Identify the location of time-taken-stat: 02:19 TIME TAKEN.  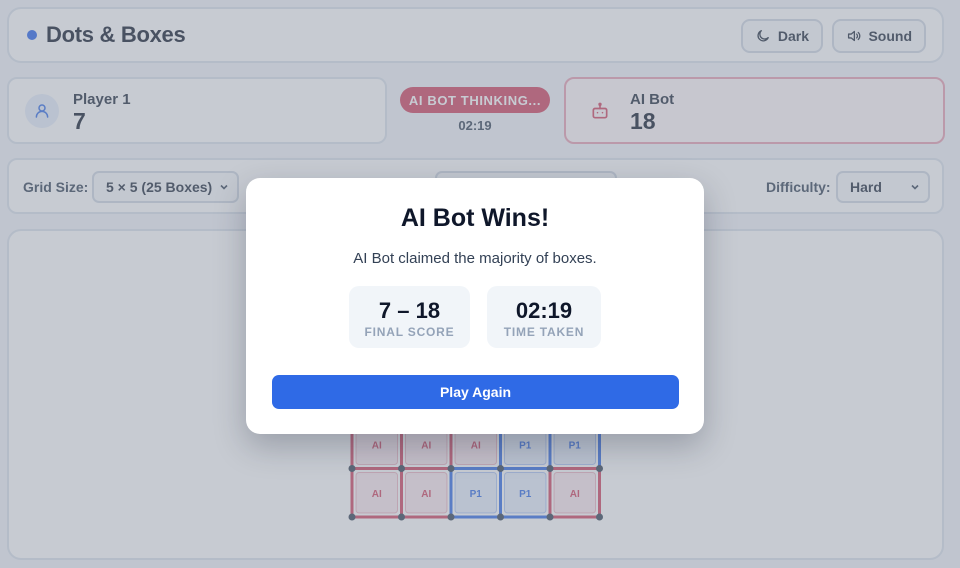
(544, 317).